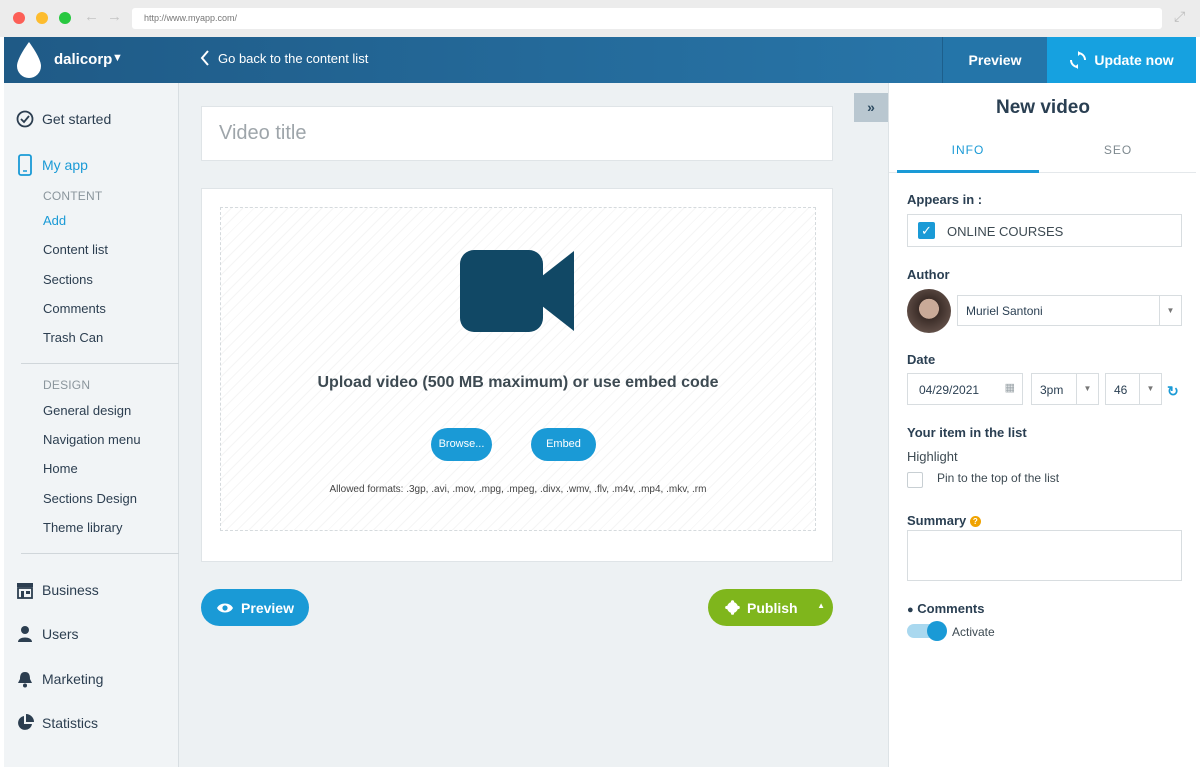  I want to click on zoom-window-dot, so click(65, 18).